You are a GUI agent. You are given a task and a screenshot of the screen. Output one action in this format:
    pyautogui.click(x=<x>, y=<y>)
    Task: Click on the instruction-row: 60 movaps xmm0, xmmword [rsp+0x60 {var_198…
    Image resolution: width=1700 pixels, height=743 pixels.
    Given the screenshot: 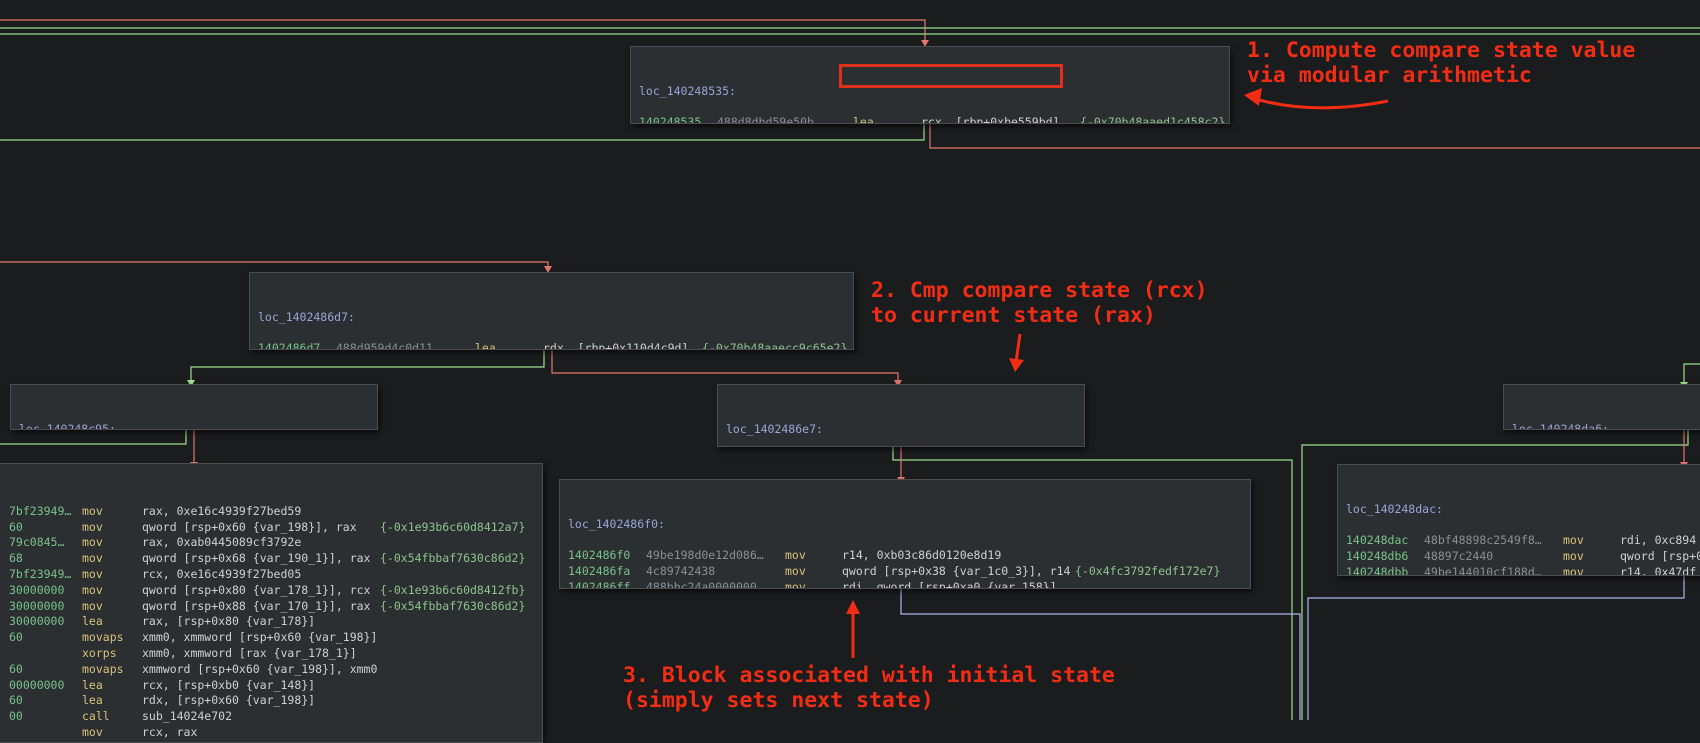 What is the action you would take?
    pyautogui.click(x=267, y=638)
    